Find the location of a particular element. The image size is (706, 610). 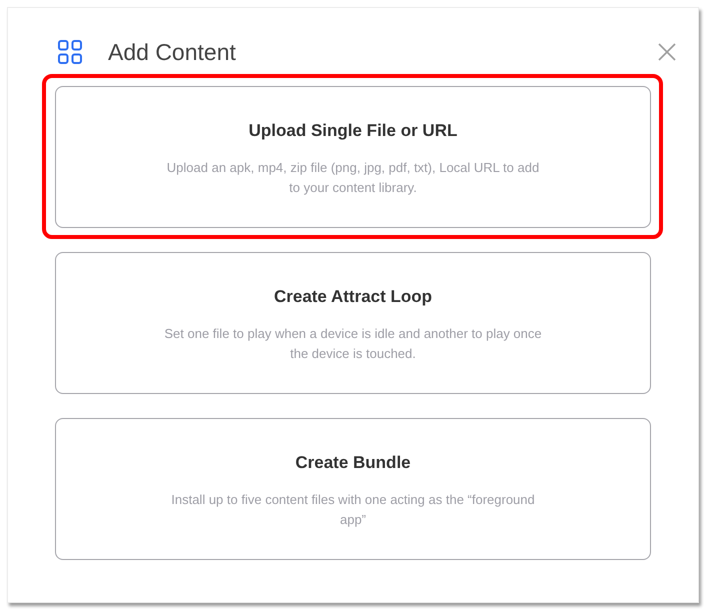

option-title: Create Attract Loop is located at coordinates (353, 297).